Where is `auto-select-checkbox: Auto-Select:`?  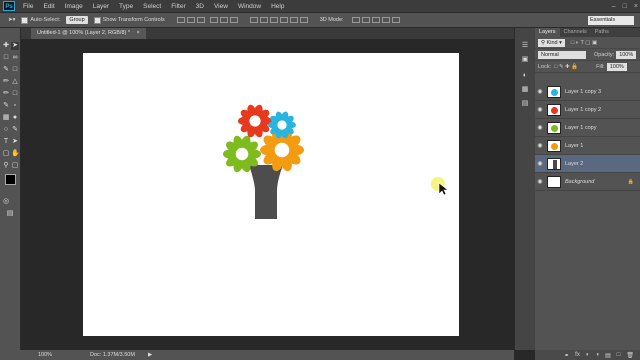 auto-select-checkbox: Auto-Select: is located at coordinates (40, 20).